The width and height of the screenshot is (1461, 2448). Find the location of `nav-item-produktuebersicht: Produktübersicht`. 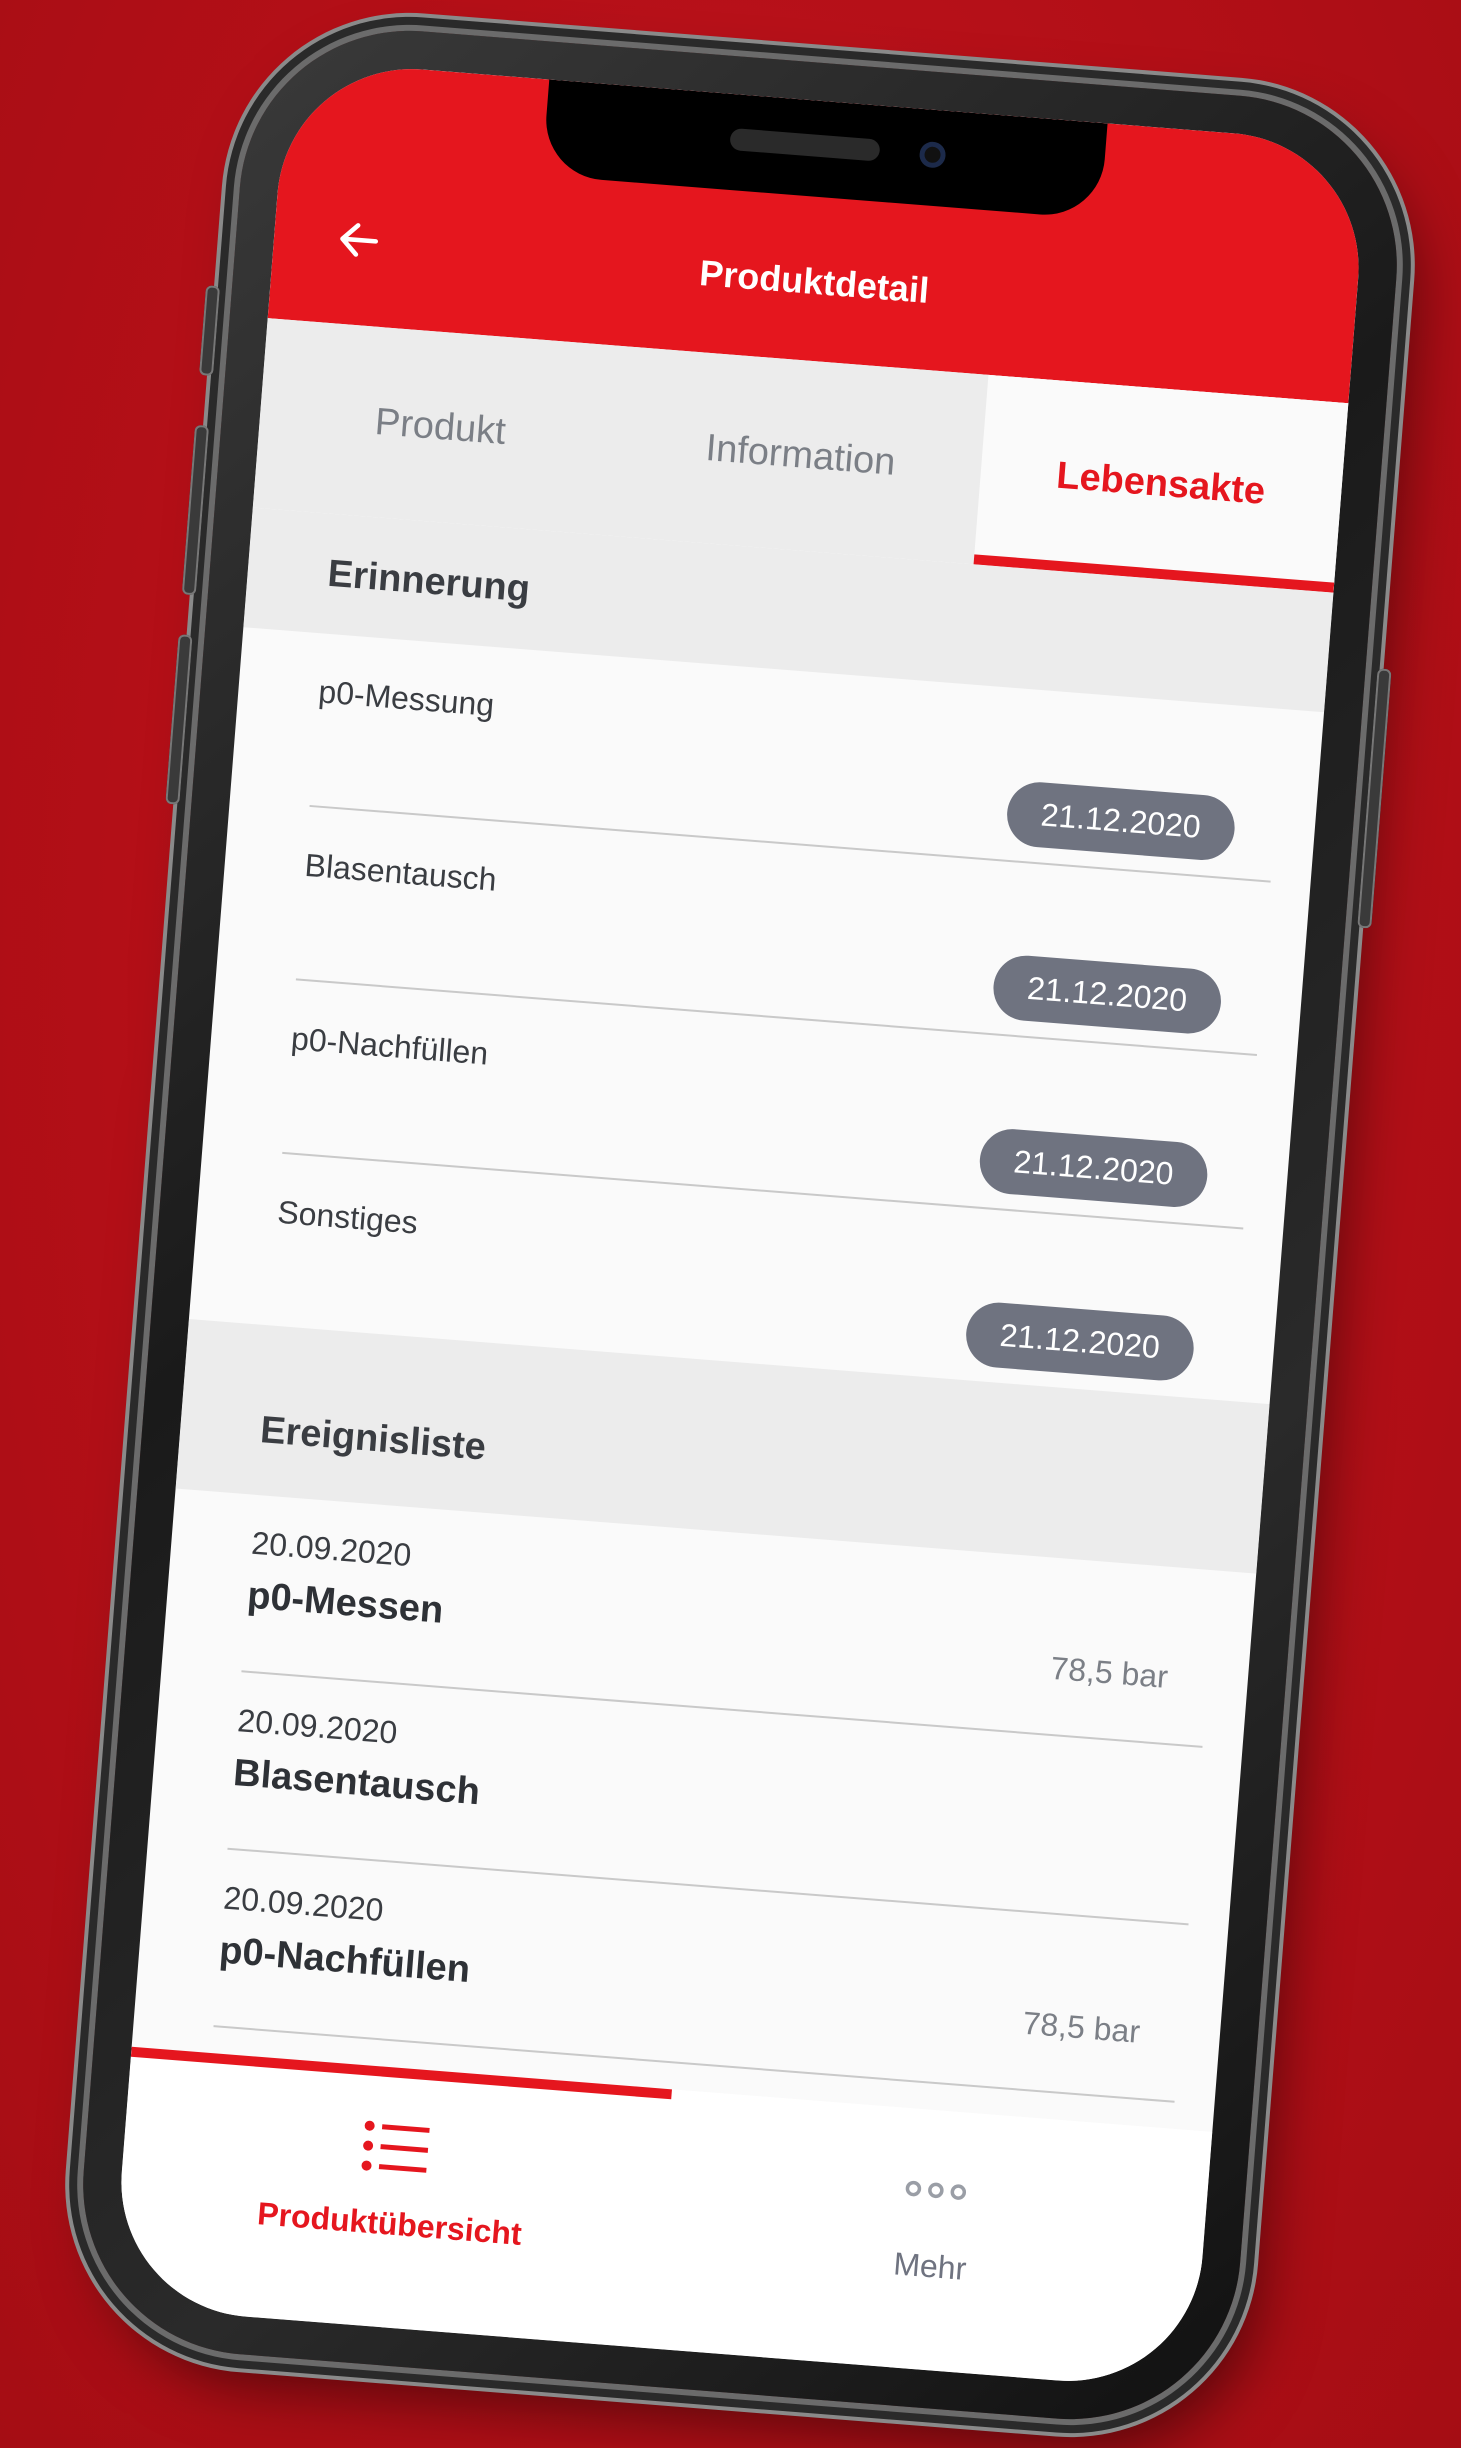

nav-item-produktuebersicht: Produktübersicht is located at coordinates (391, 2198).